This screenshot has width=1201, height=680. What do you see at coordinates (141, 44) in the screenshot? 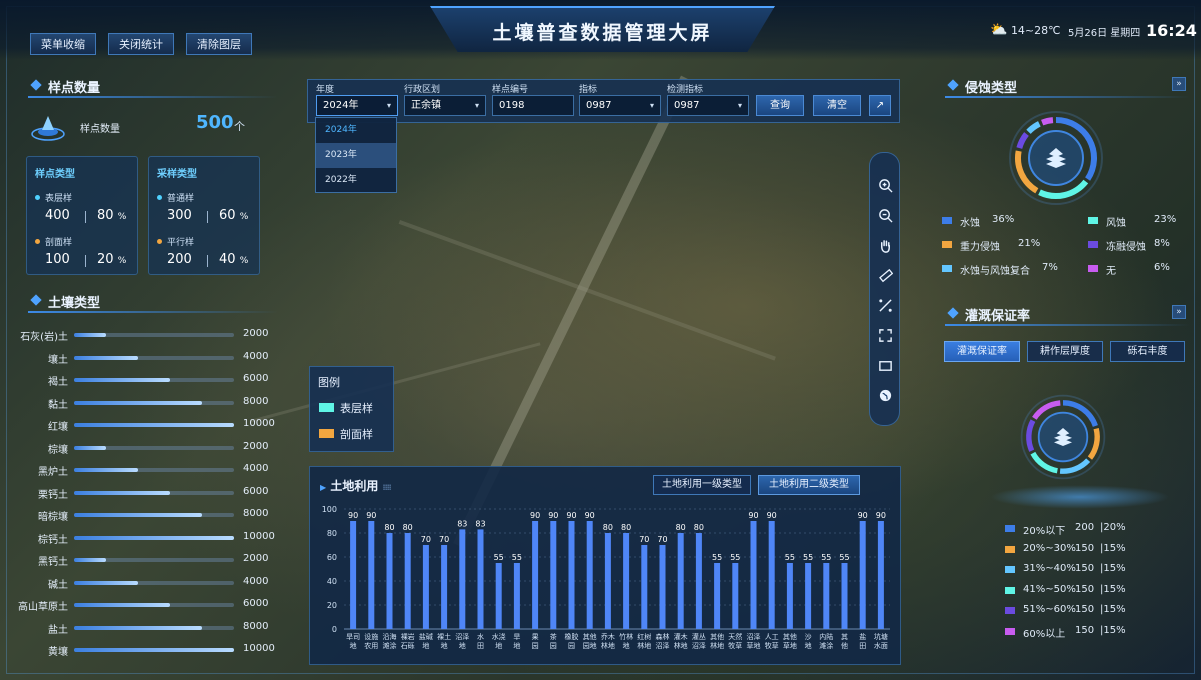
I see `close-stats-button: 关闭统计` at bounding box center [141, 44].